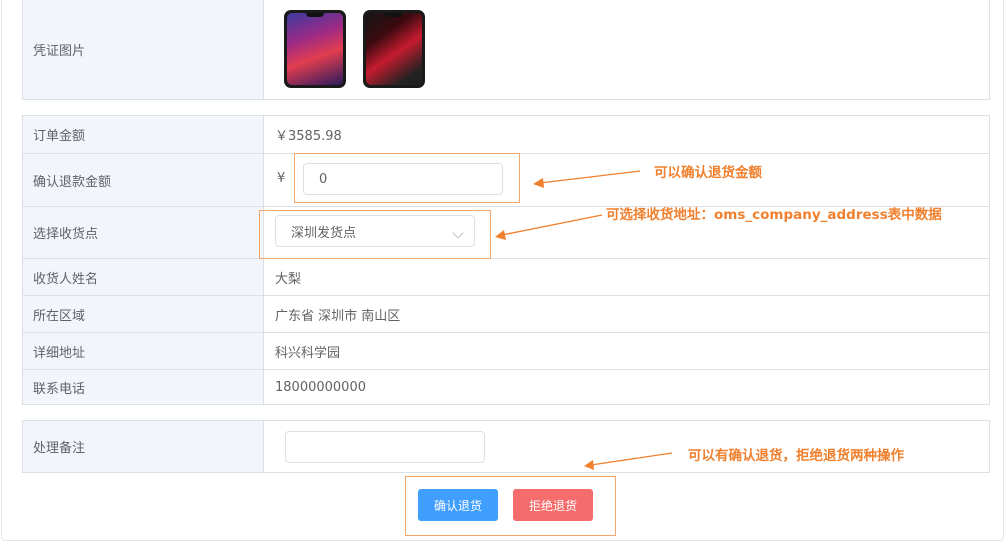 Image resolution: width=1008 pixels, height=543 pixels. What do you see at coordinates (708, 173) in the screenshot?
I see `refund-annotation: 可以确认退货金额` at bounding box center [708, 173].